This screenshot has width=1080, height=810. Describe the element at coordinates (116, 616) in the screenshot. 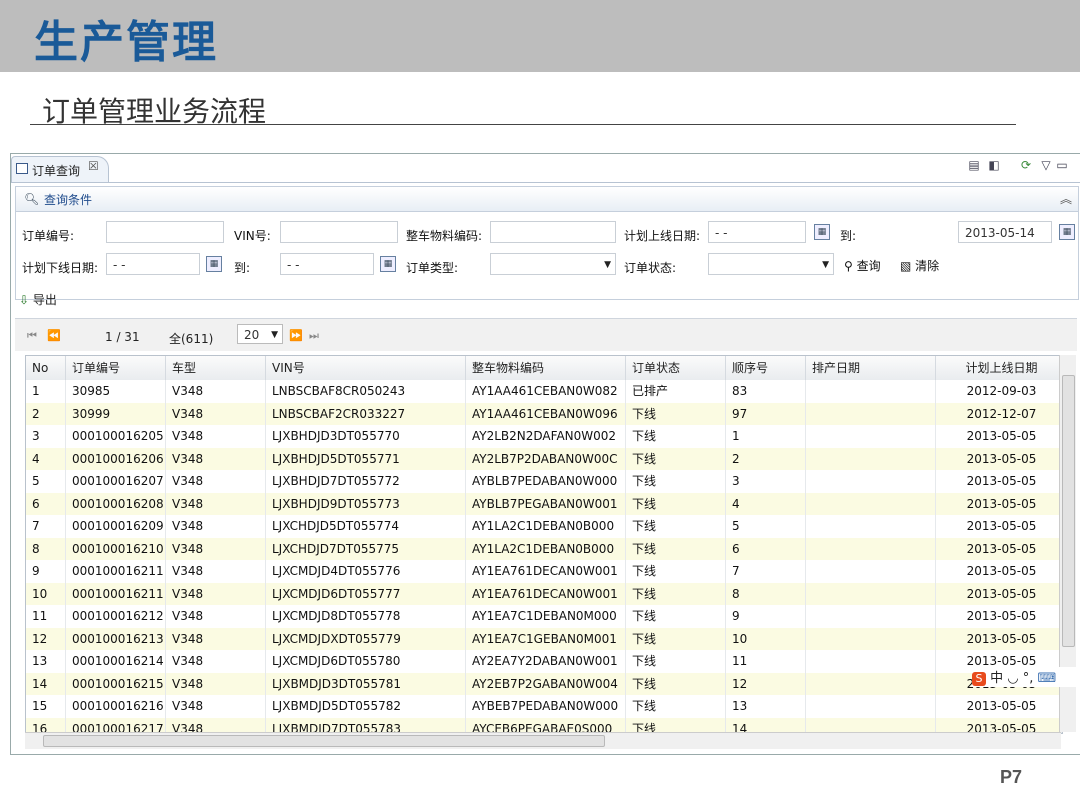

I see `table-cell: 000100016212` at that location.